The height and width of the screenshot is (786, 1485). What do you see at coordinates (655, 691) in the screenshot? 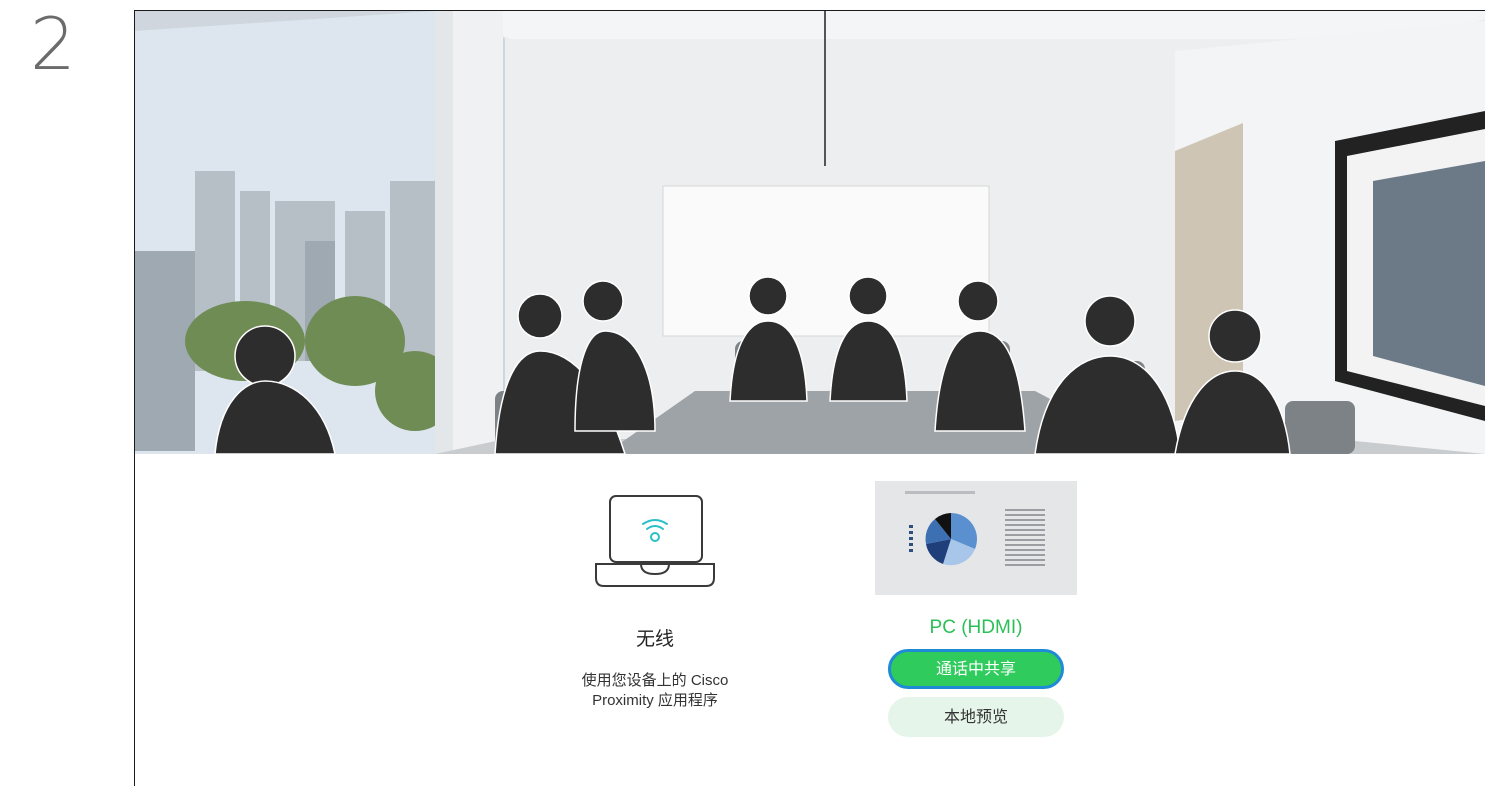
I see `wireless-description: 使用您设备上的 Cisco Proximity 应用程序` at bounding box center [655, 691].